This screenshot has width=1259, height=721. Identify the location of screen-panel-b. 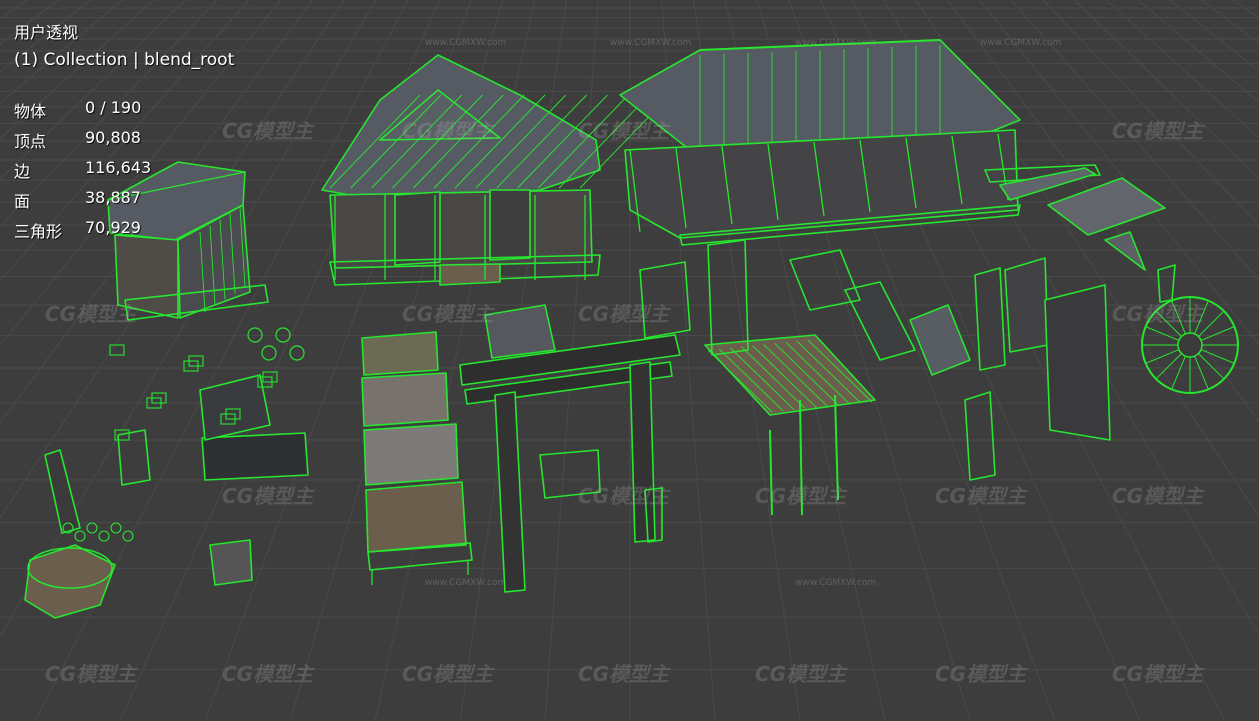
(1026, 305).